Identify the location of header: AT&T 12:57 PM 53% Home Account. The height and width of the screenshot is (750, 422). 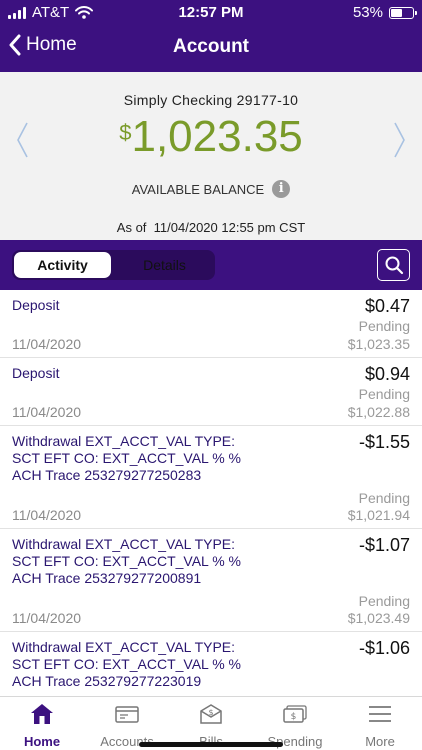
(211, 36).